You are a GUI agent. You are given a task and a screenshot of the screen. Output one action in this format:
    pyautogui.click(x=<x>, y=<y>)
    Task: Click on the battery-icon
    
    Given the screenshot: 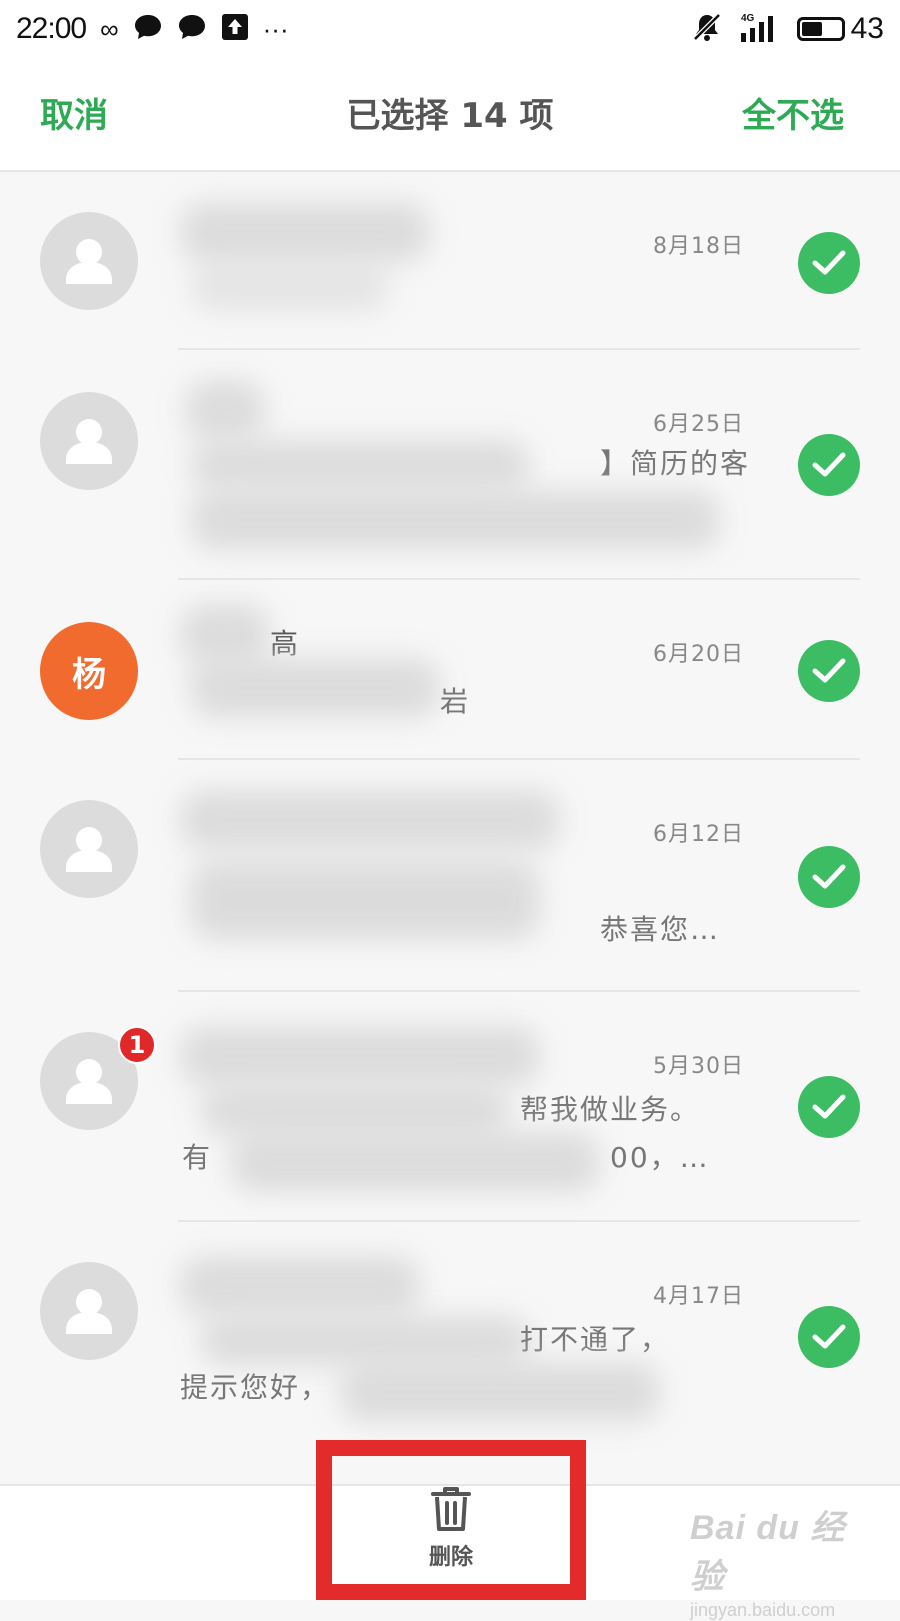 What is the action you would take?
    pyautogui.click(x=820, y=29)
    